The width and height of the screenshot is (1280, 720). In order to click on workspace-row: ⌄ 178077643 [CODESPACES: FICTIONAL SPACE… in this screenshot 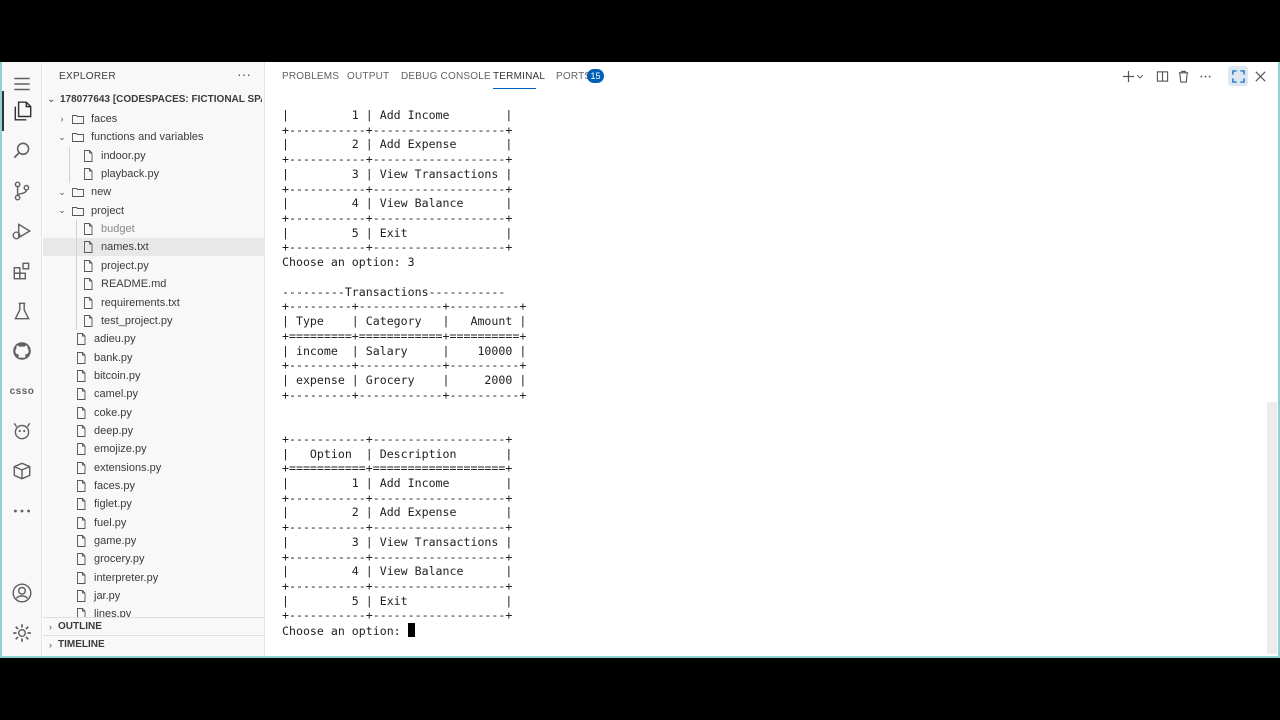, I will do `click(154, 100)`.